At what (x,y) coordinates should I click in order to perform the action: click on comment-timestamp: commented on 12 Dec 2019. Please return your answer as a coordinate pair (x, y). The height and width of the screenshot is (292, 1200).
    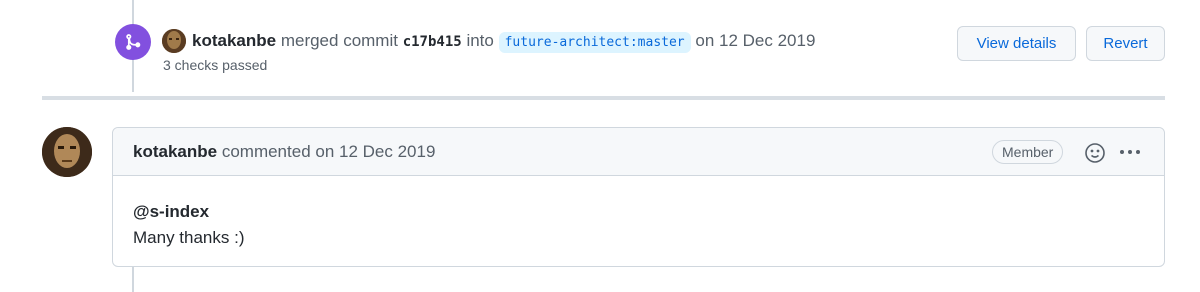
    Looking at the image, I should click on (329, 151).